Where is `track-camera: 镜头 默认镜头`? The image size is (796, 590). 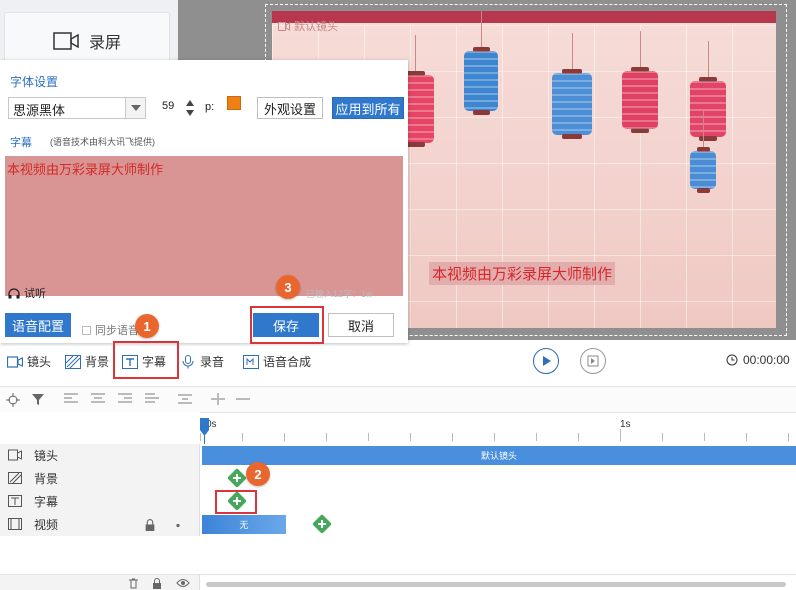
track-camera: 镜头 默认镜头 is located at coordinates (398, 455).